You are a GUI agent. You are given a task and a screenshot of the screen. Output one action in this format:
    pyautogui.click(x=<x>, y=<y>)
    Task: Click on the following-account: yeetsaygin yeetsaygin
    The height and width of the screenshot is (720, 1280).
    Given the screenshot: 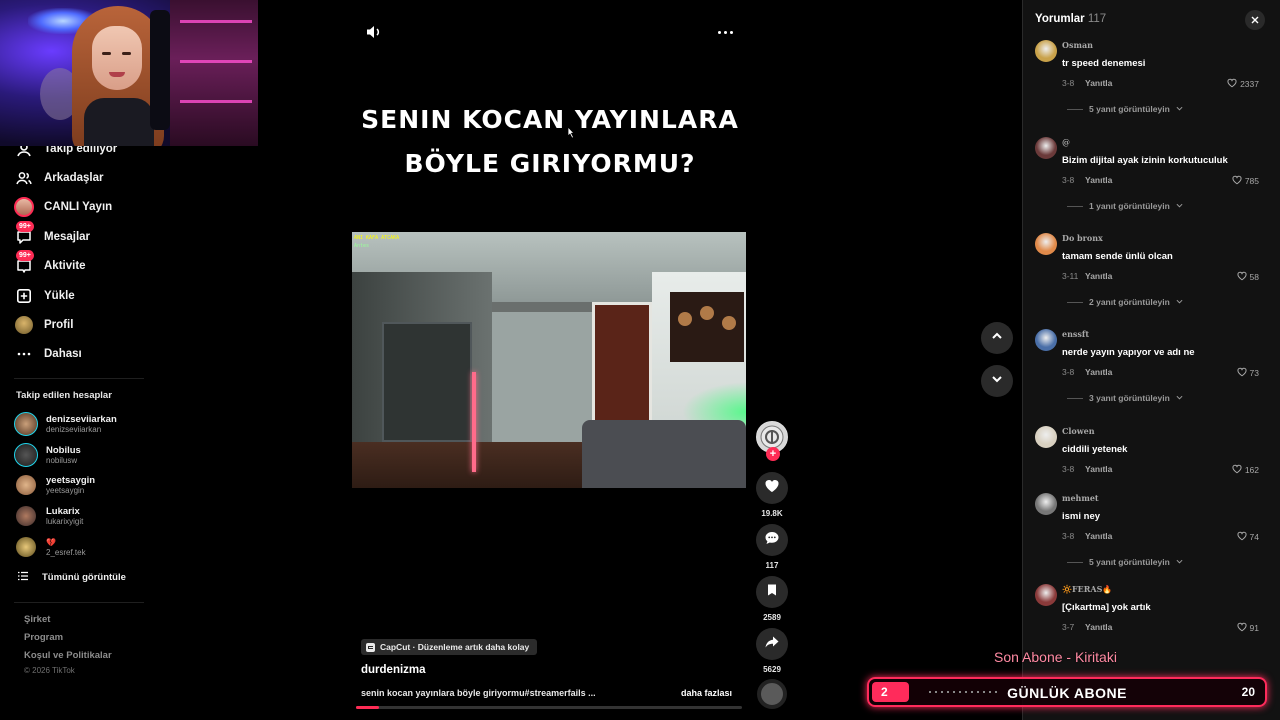 What is the action you would take?
    pyautogui.click(x=54, y=485)
    